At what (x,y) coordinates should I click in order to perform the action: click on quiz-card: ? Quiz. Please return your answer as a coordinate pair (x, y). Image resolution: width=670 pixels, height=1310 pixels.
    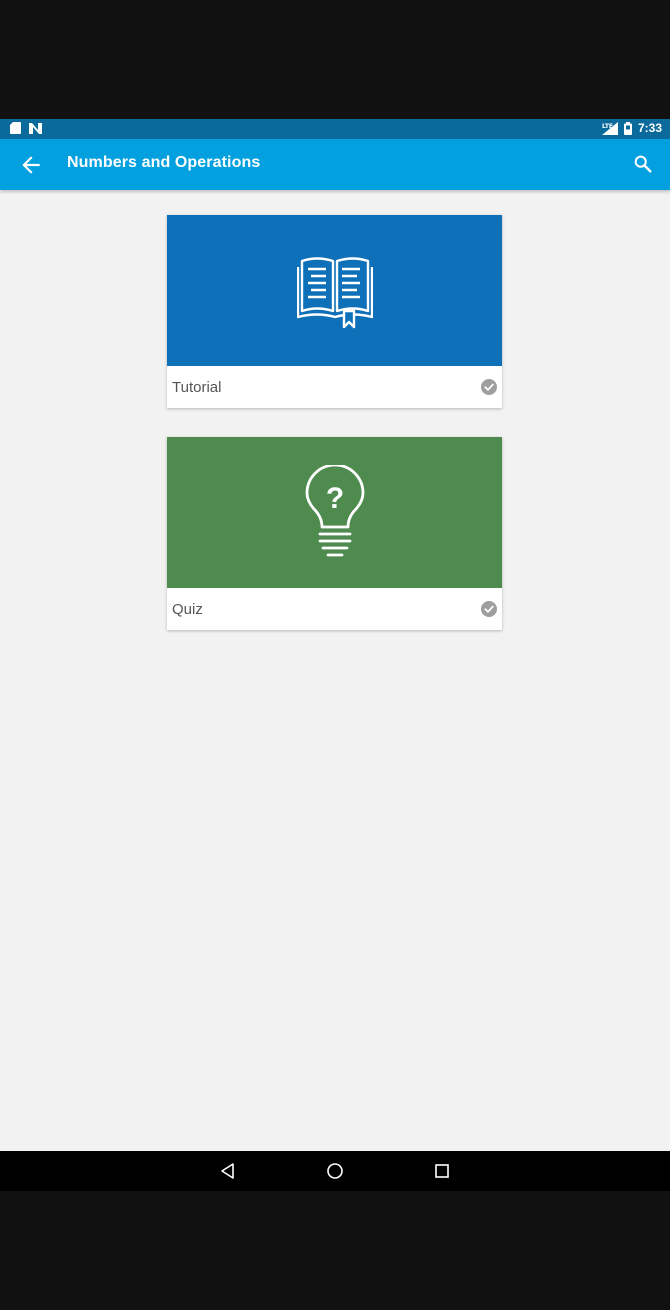
    Looking at the image, I should click on (334, 533).